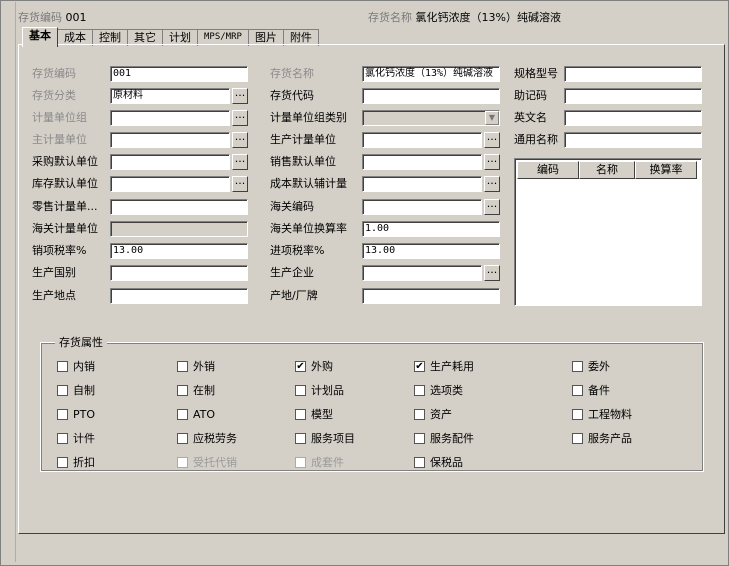  Describe the element at coordinates (431, 74) in the screenshot. I see `inv-name-input: 氯化钙浓度（13%）纯碱溶液` at that location.